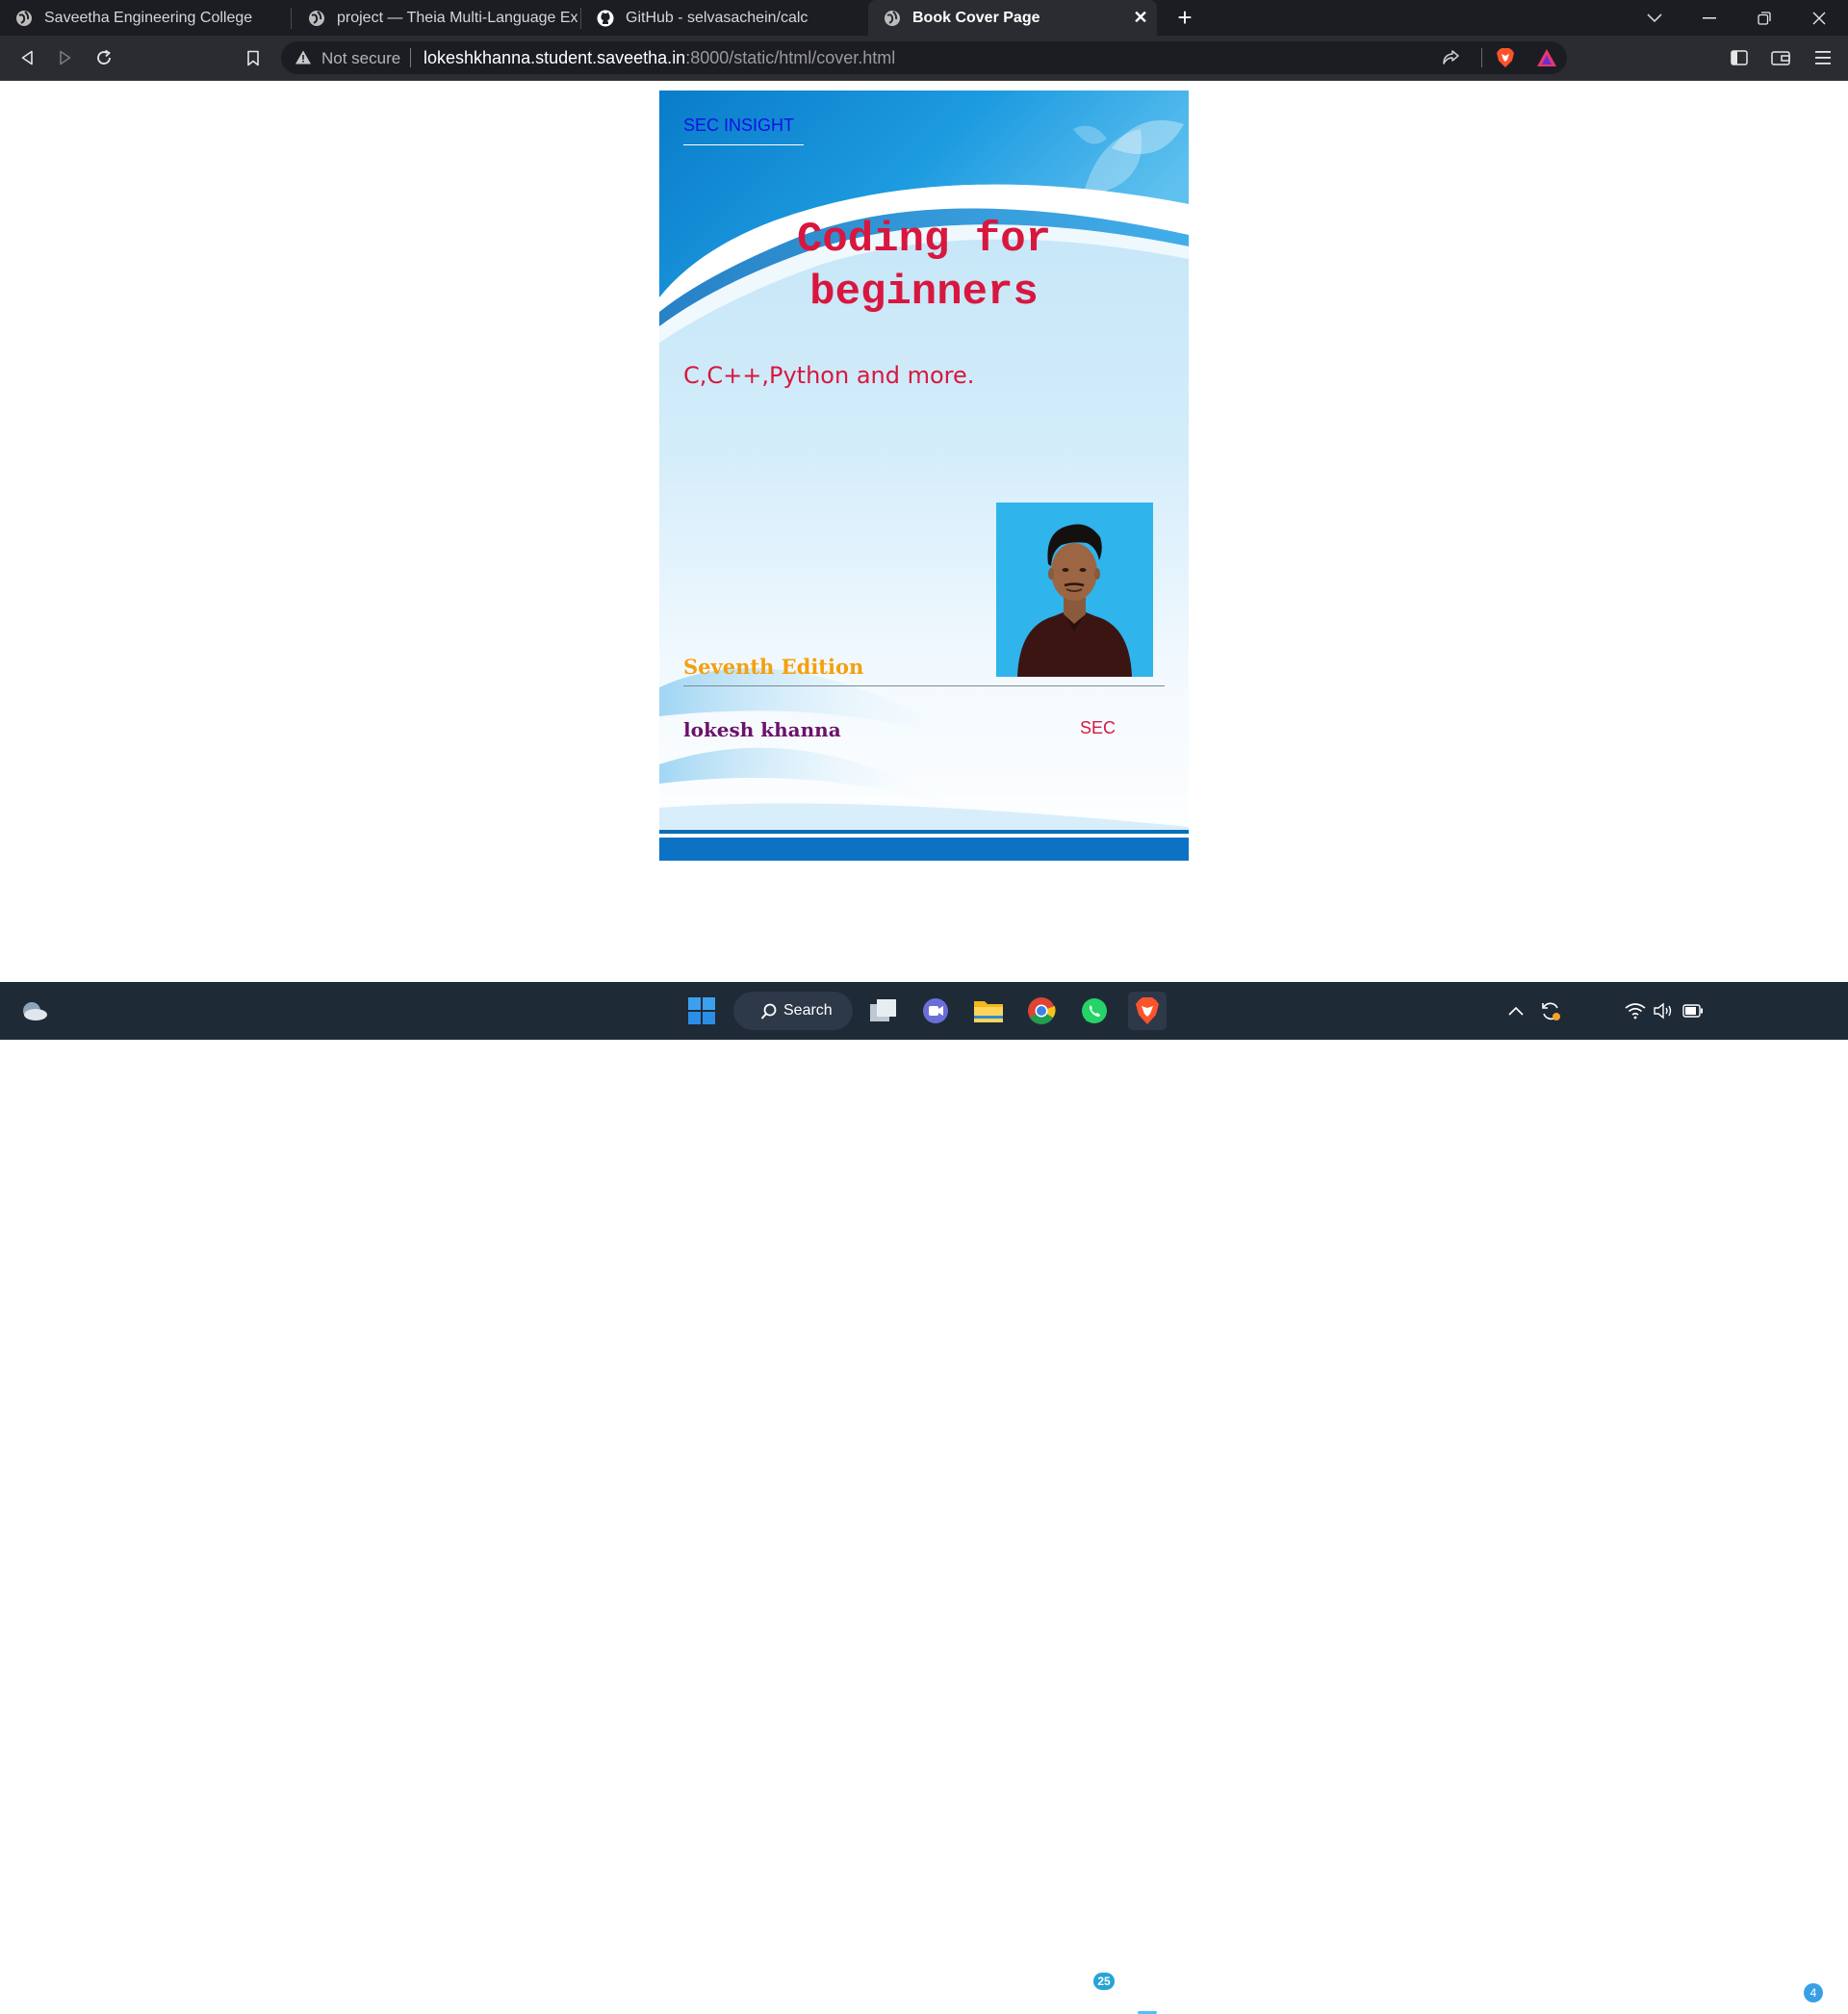  I want to click on teams-icon, so click(935, 1011).